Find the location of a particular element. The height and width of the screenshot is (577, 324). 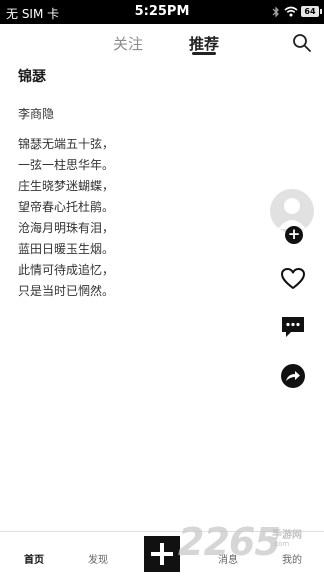

wifi-icon is located at coordinates (291, 11).